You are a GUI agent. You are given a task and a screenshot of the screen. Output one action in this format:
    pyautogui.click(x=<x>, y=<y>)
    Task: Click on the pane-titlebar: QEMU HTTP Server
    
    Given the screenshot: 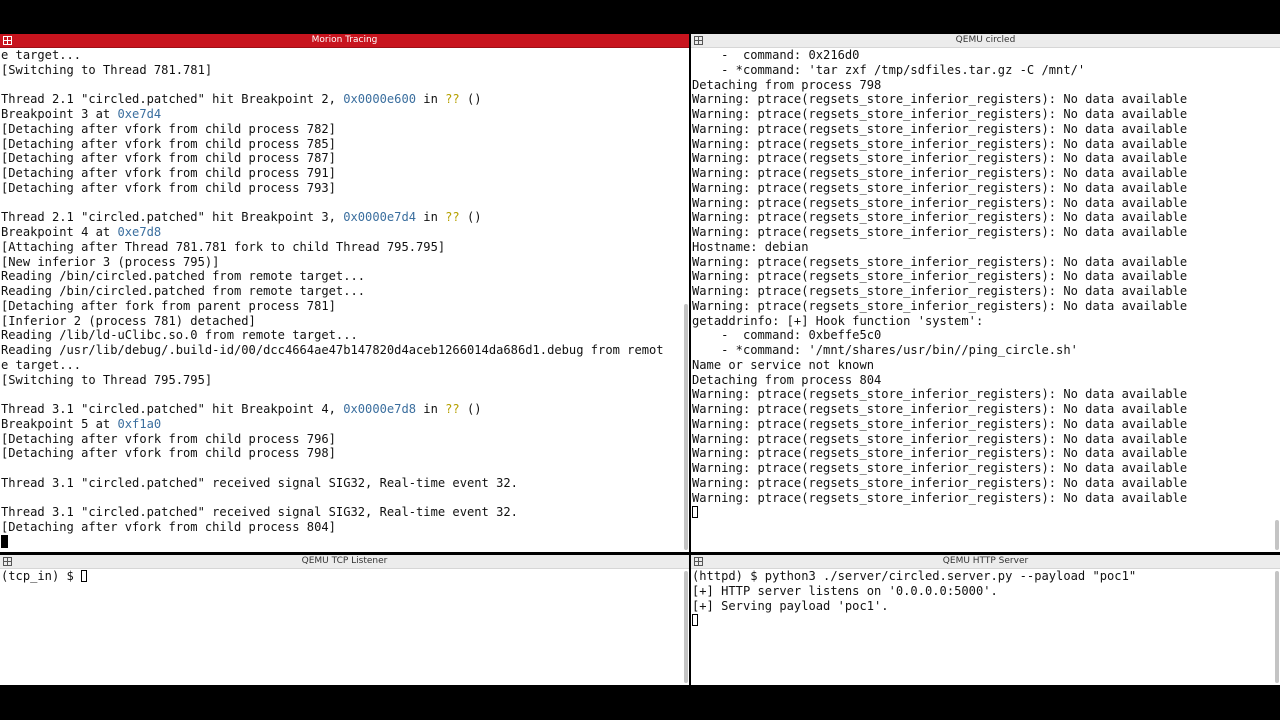 What is the action you would take?
    pyautogui.click(x=985, y=562)
    